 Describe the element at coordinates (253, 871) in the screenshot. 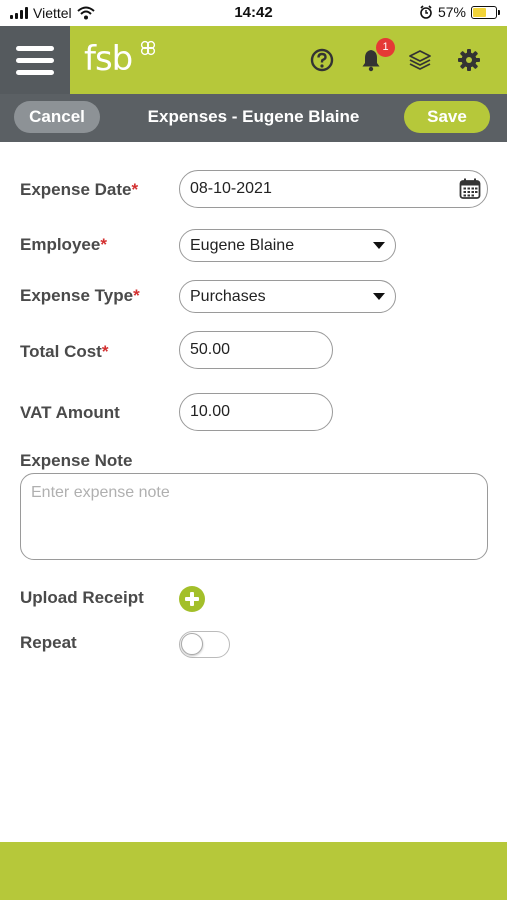

I see `footer-bar` at that location.